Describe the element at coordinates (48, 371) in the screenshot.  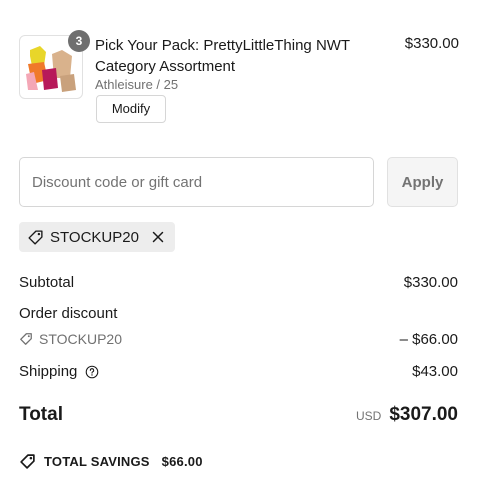
I see `shipping-label: Shipping` at that location.